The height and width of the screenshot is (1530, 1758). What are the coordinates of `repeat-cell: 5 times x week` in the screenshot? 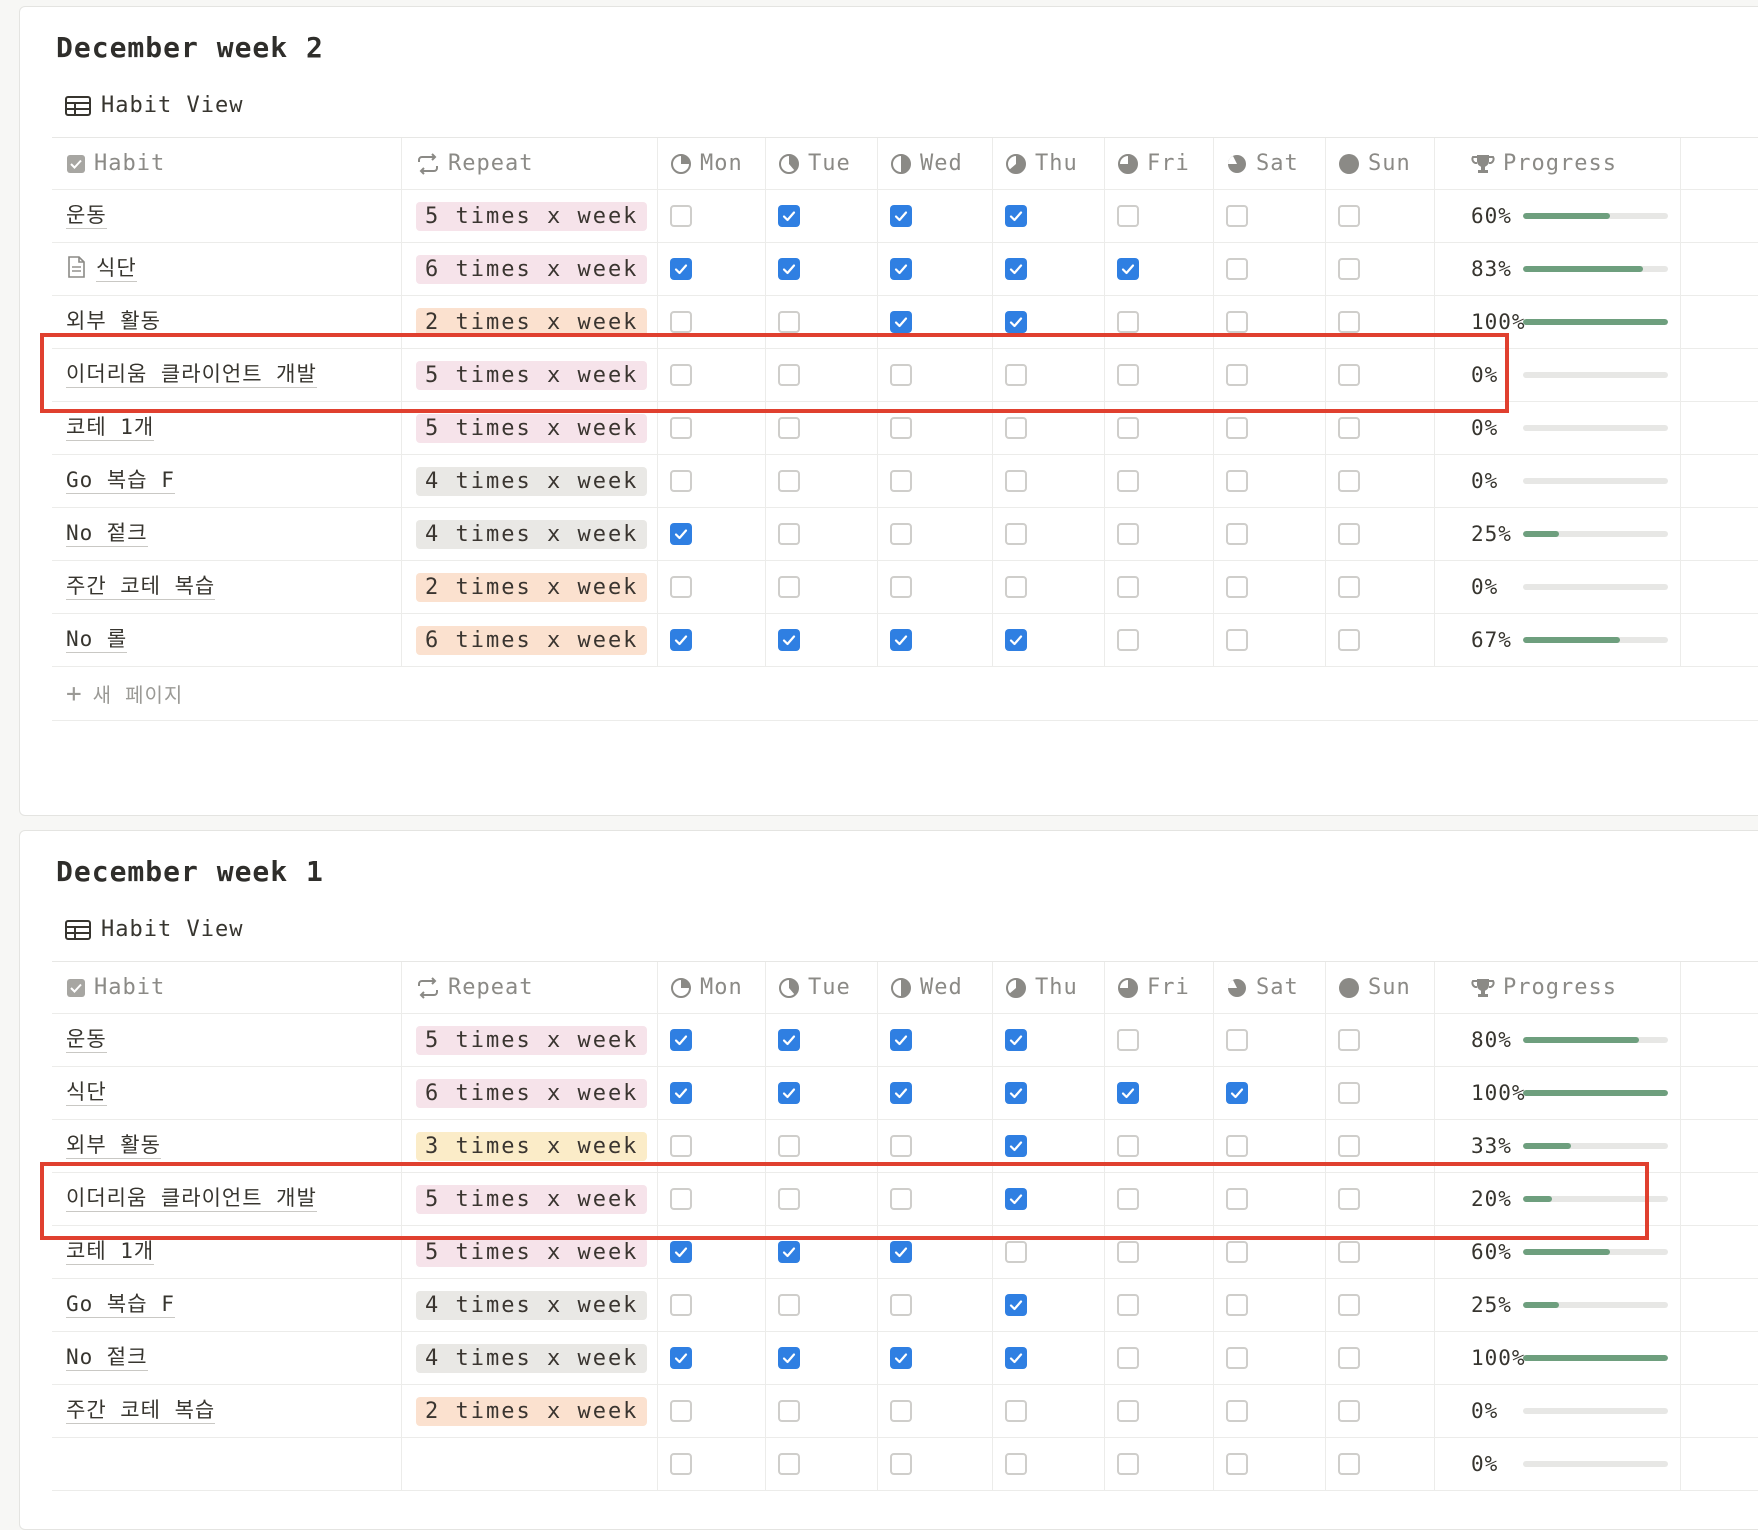 It's located at (530, 1040).